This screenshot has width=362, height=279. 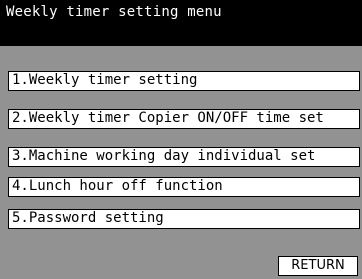 What do you see at coordinates (114, 12) in the screenshot?
I see `page-title-text: Weekly timer setting menu` at bounding box center [114, 12].